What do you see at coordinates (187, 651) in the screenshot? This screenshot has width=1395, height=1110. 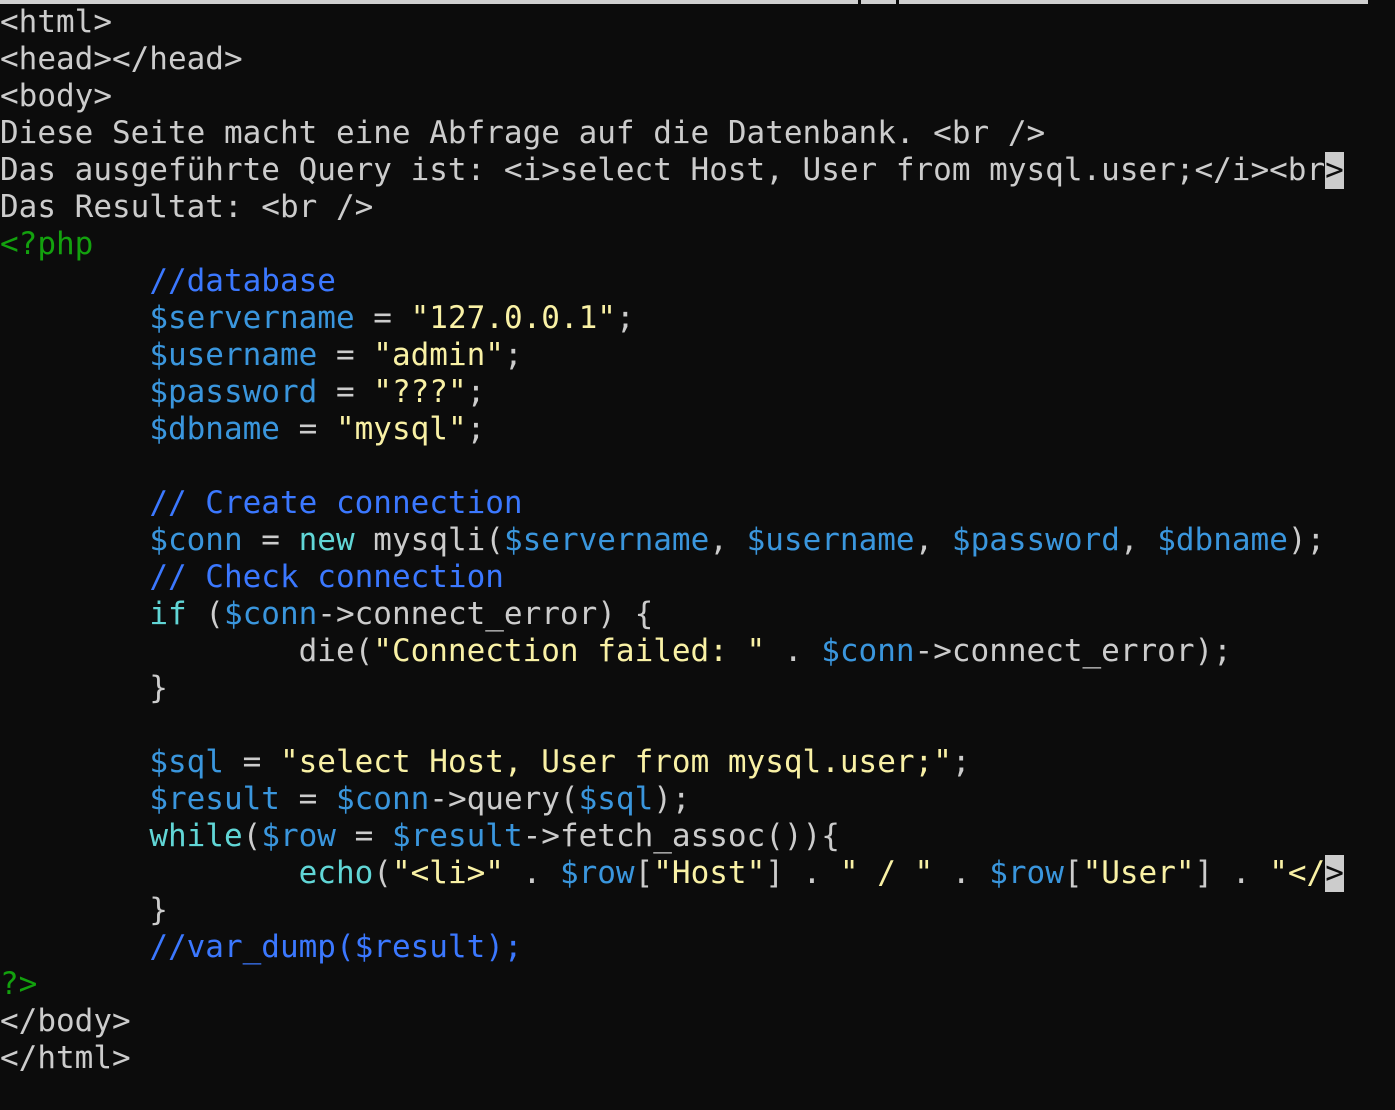 I see `code-token-text: die(` at bounding box center [187, 651].